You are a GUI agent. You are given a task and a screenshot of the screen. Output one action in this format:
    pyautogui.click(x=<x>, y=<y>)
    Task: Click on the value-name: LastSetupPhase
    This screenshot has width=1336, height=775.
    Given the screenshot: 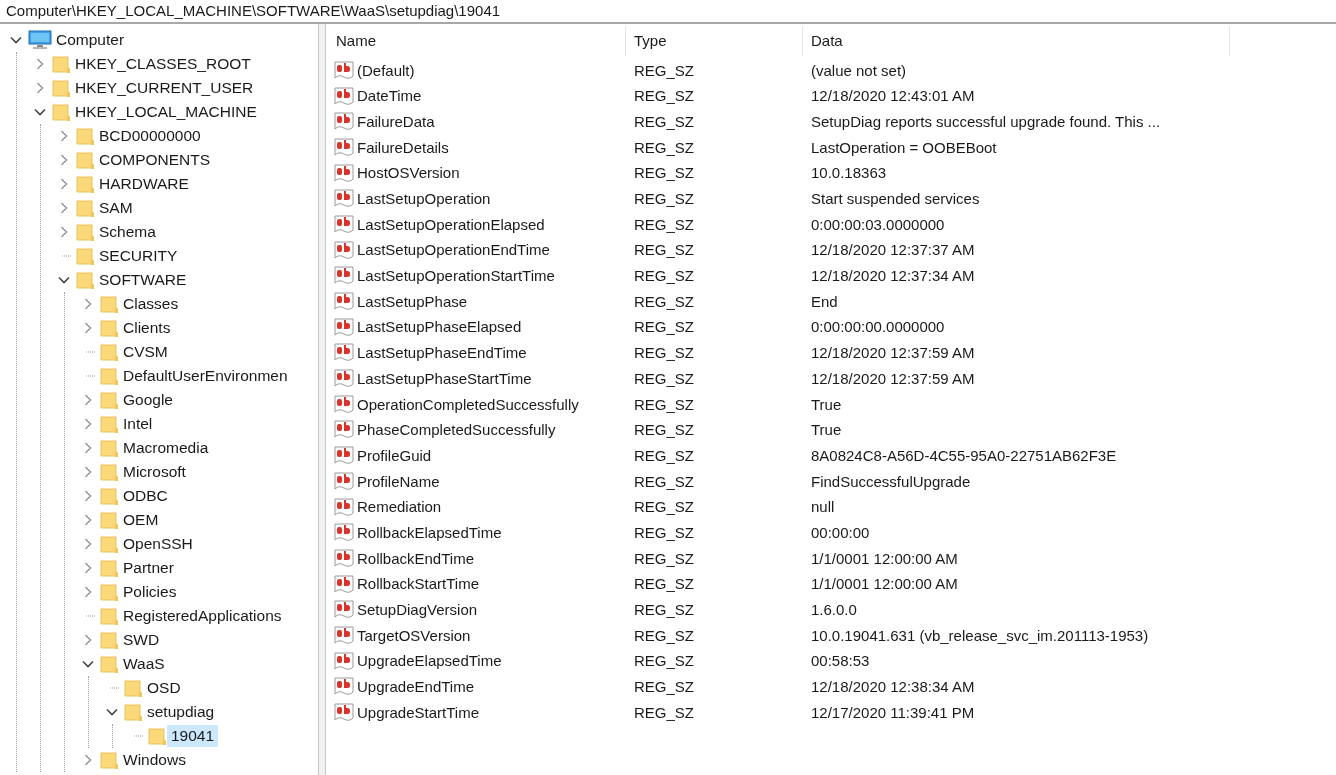 What is the action you would take?
    pyautogui.click(x=412, y=302)
    